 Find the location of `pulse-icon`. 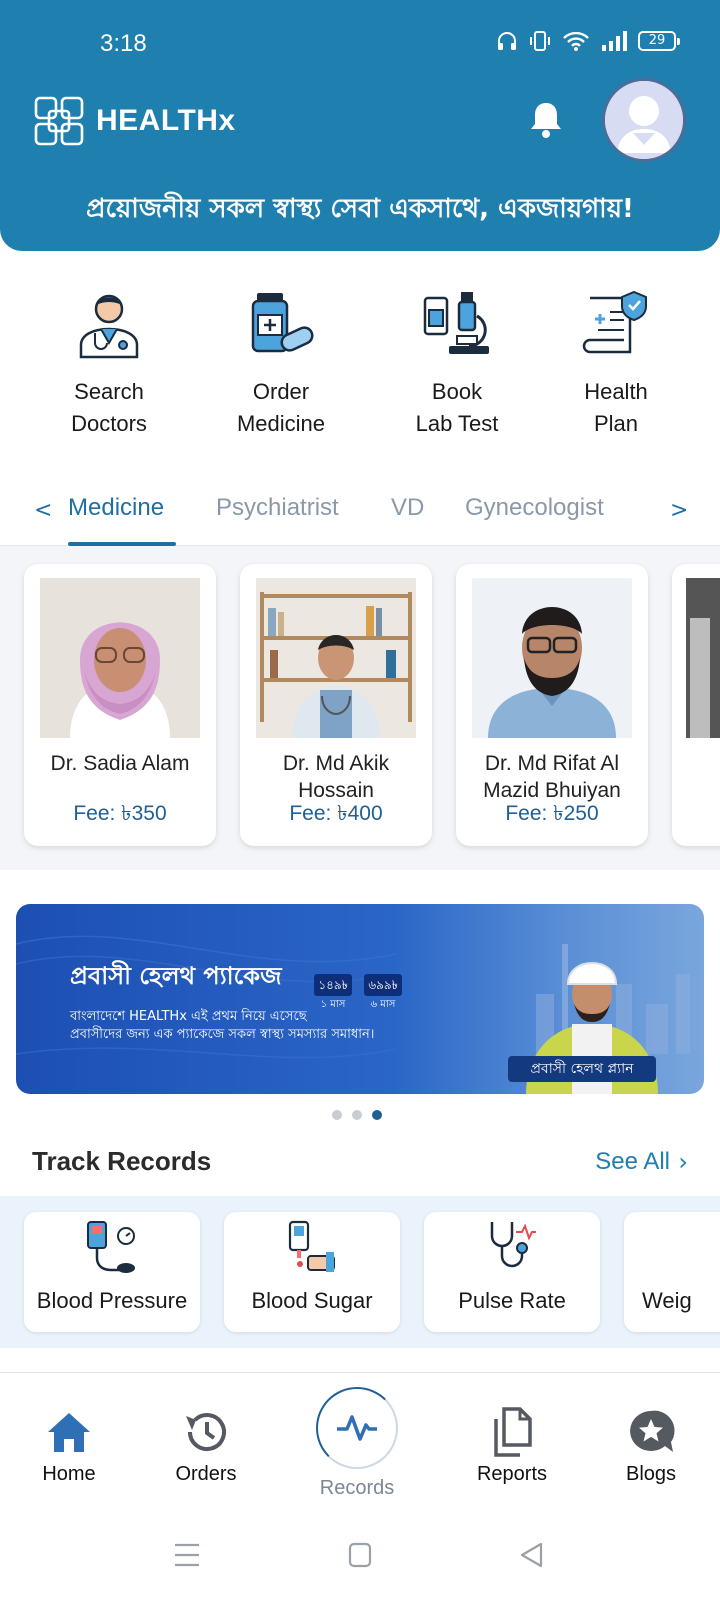

pulse-icon is located at coordinates (357, 1428).